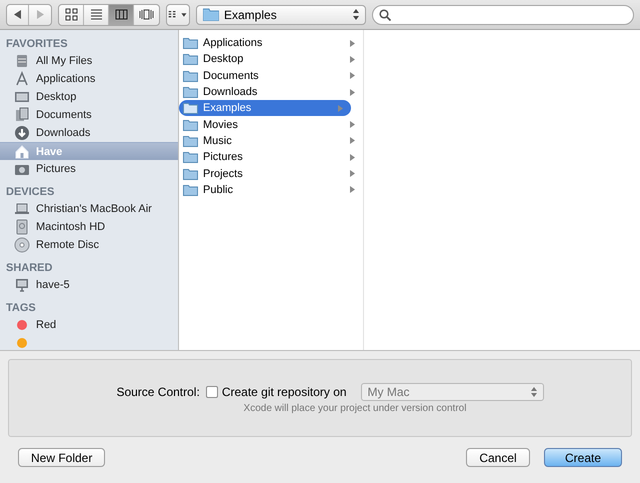  I want to click on folder-row: Movies, so click(271, 124).